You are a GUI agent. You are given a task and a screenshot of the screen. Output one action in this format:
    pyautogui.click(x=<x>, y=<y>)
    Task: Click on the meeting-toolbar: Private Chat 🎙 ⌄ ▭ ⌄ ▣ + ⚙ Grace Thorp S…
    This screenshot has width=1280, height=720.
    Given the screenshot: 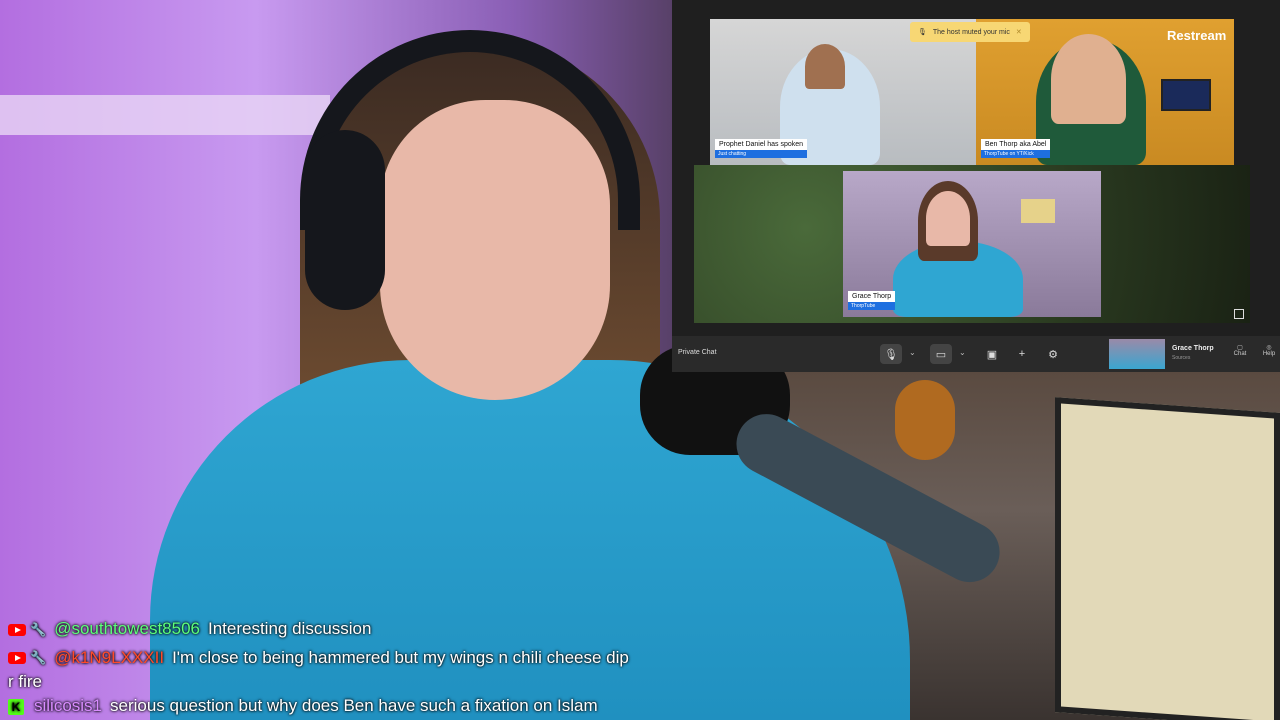 What is the action you would take?
    pyautogui.click(x=976, y=354)
    